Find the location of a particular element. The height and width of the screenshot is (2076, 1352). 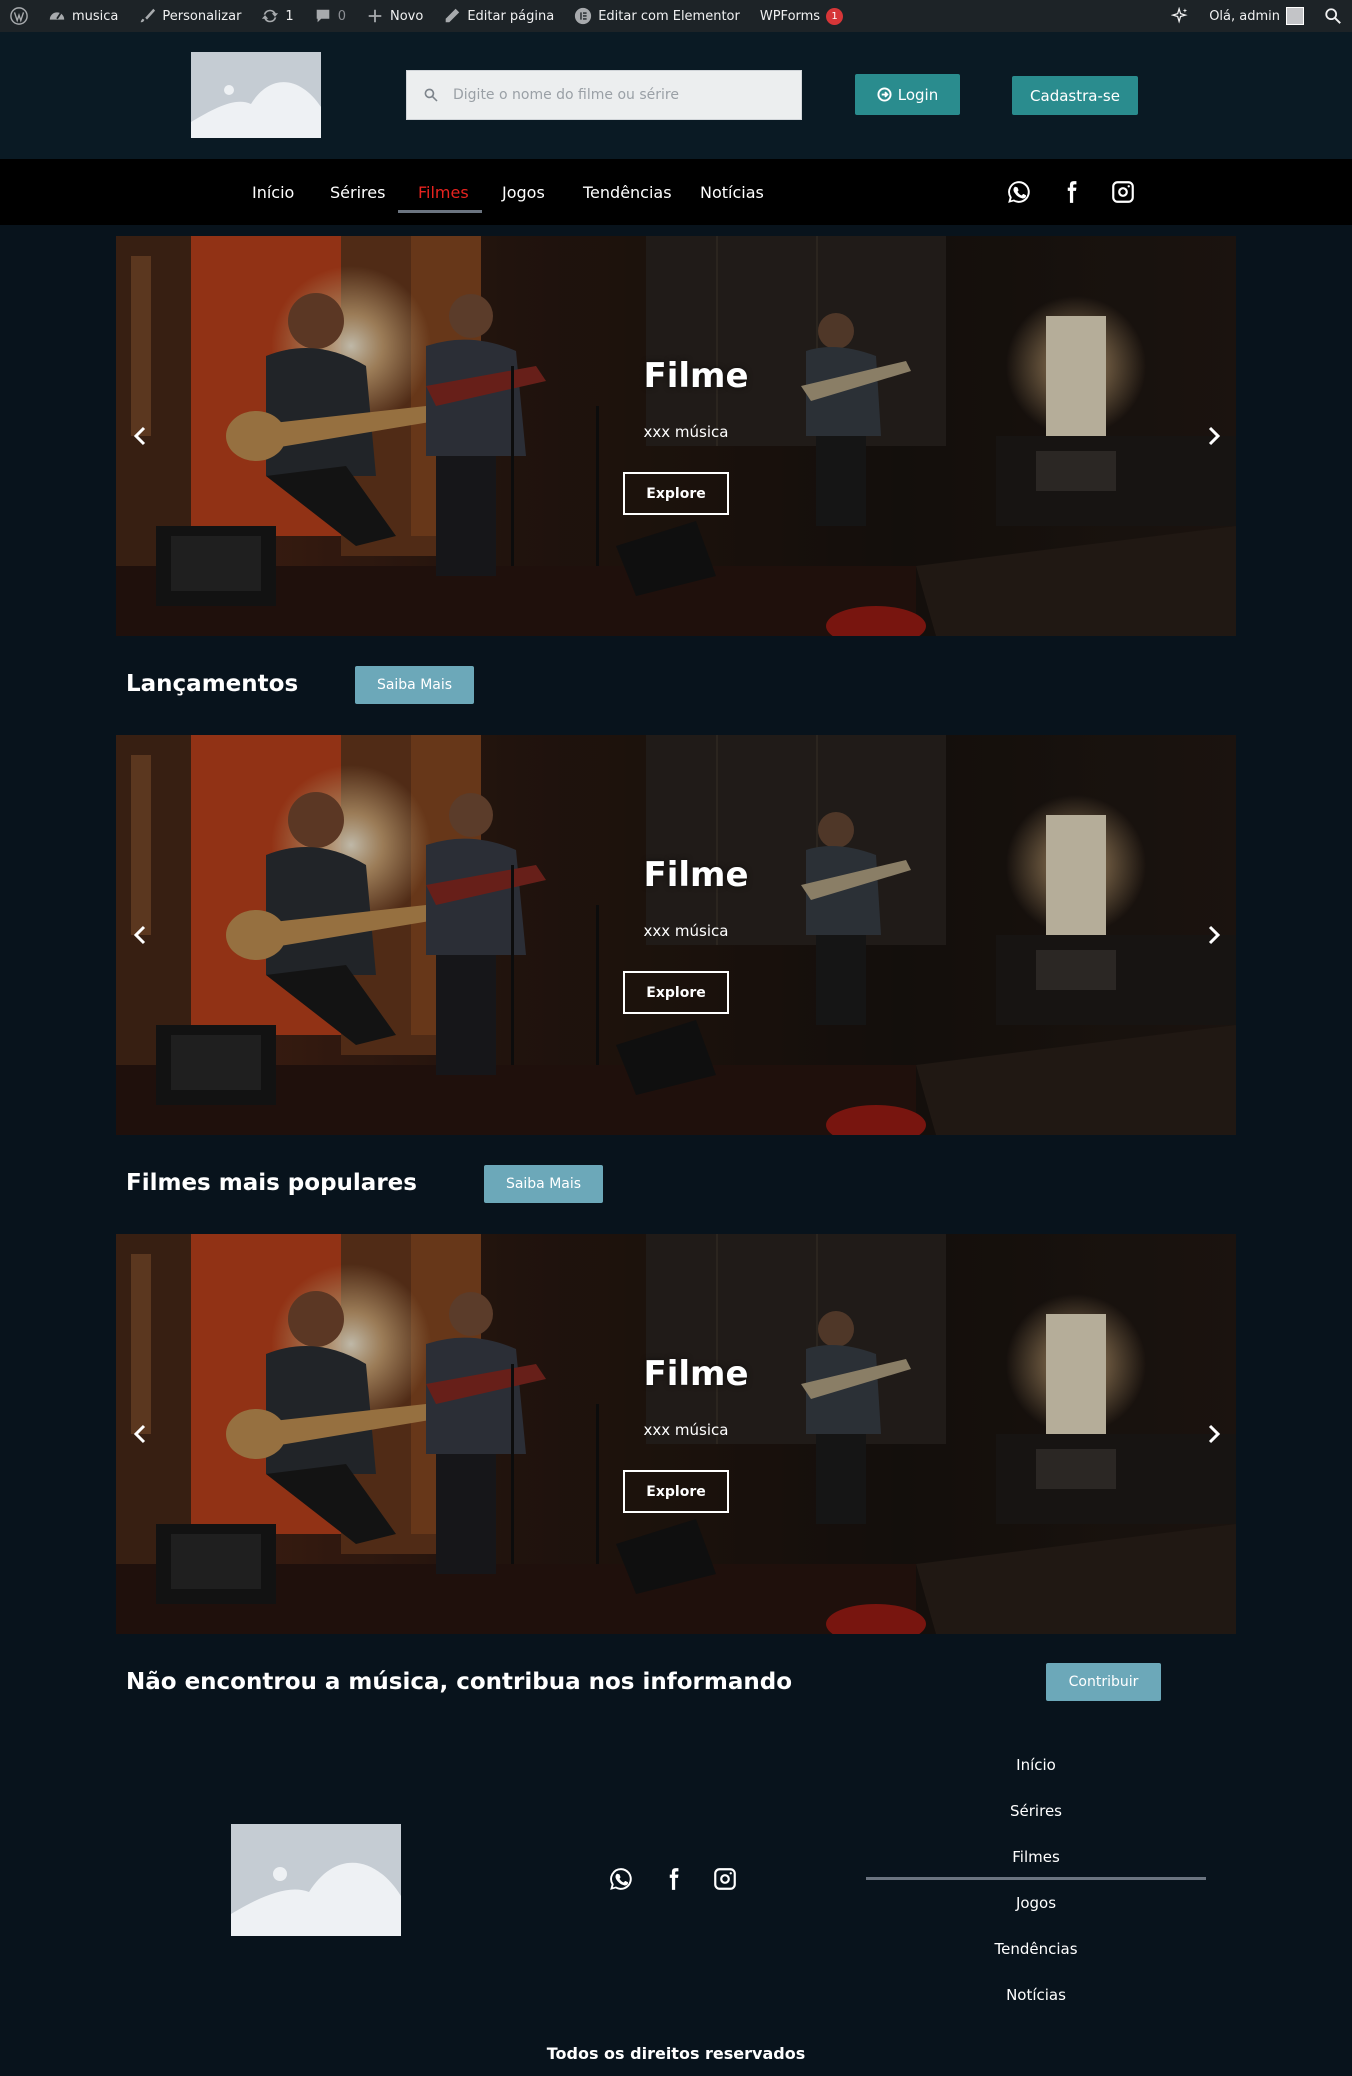

popular-more-button: Saiba Mais is located at coordinates (543, 1184).